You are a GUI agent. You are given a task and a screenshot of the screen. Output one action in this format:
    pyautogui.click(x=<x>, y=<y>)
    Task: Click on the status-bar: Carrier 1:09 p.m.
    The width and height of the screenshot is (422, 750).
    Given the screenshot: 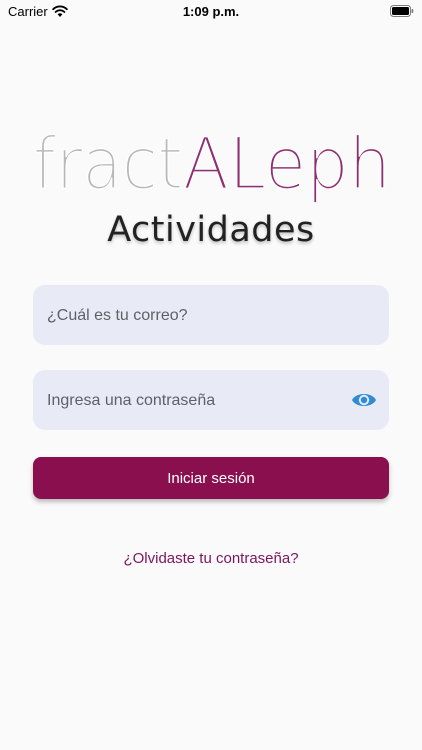 What is the action you would take?
    pyautogui.click(x=211, y=12)
    